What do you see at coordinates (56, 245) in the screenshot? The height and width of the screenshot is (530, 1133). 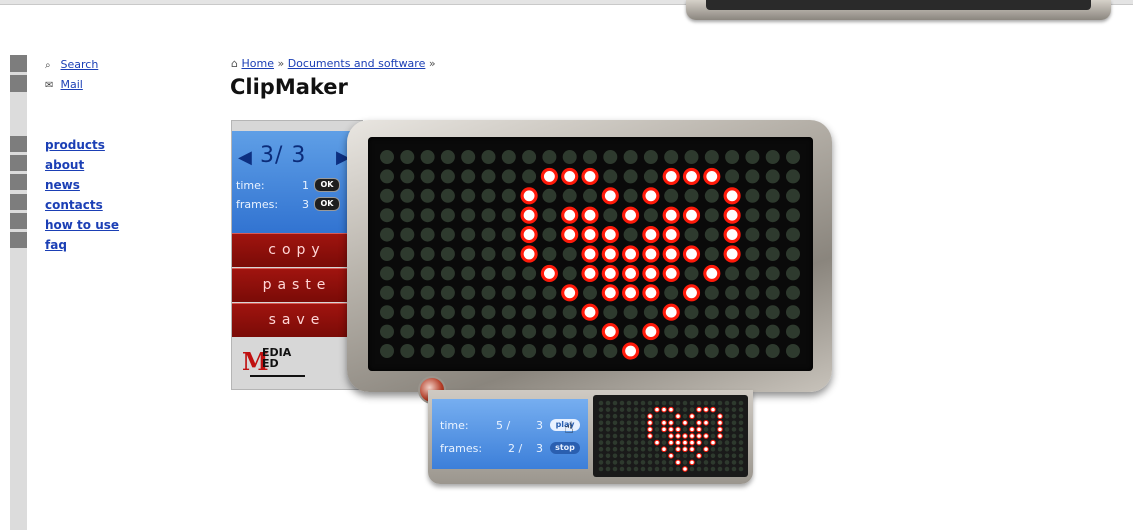 I see `nav-faq: faq` at bounding box center [56, 245].